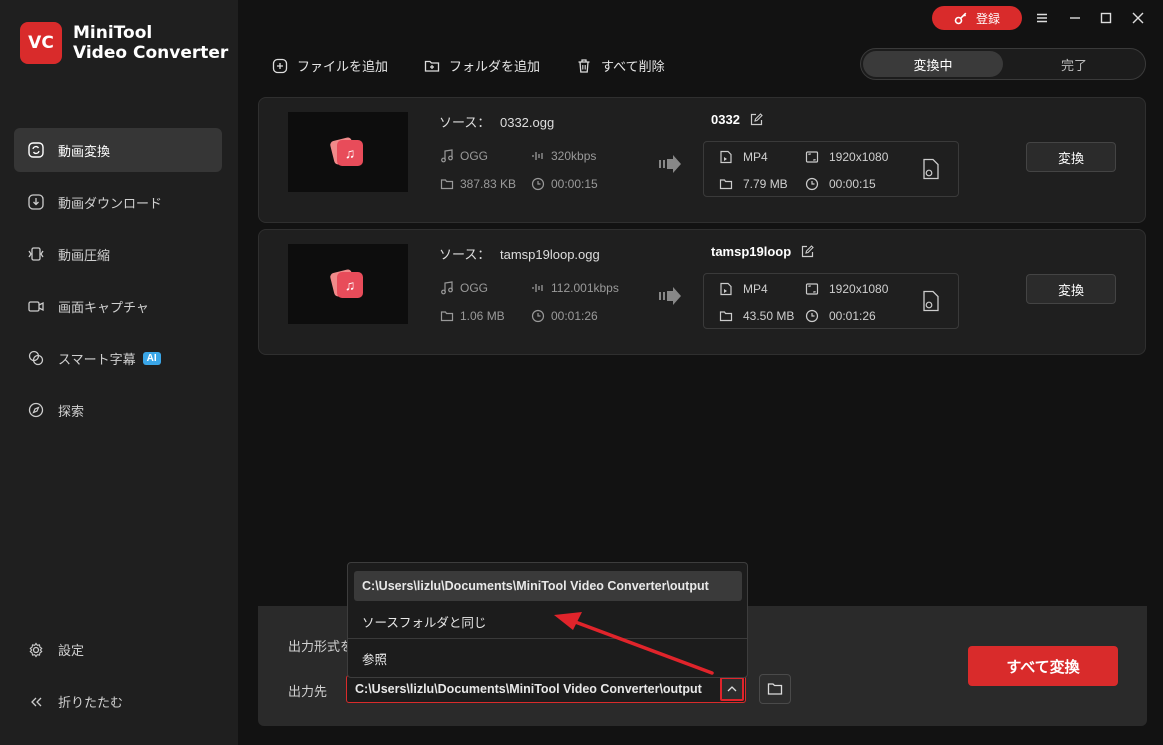  Describe the element at coordinates (732, 689) in the screenshot. I see `path-dropdown-toggle` at that location.